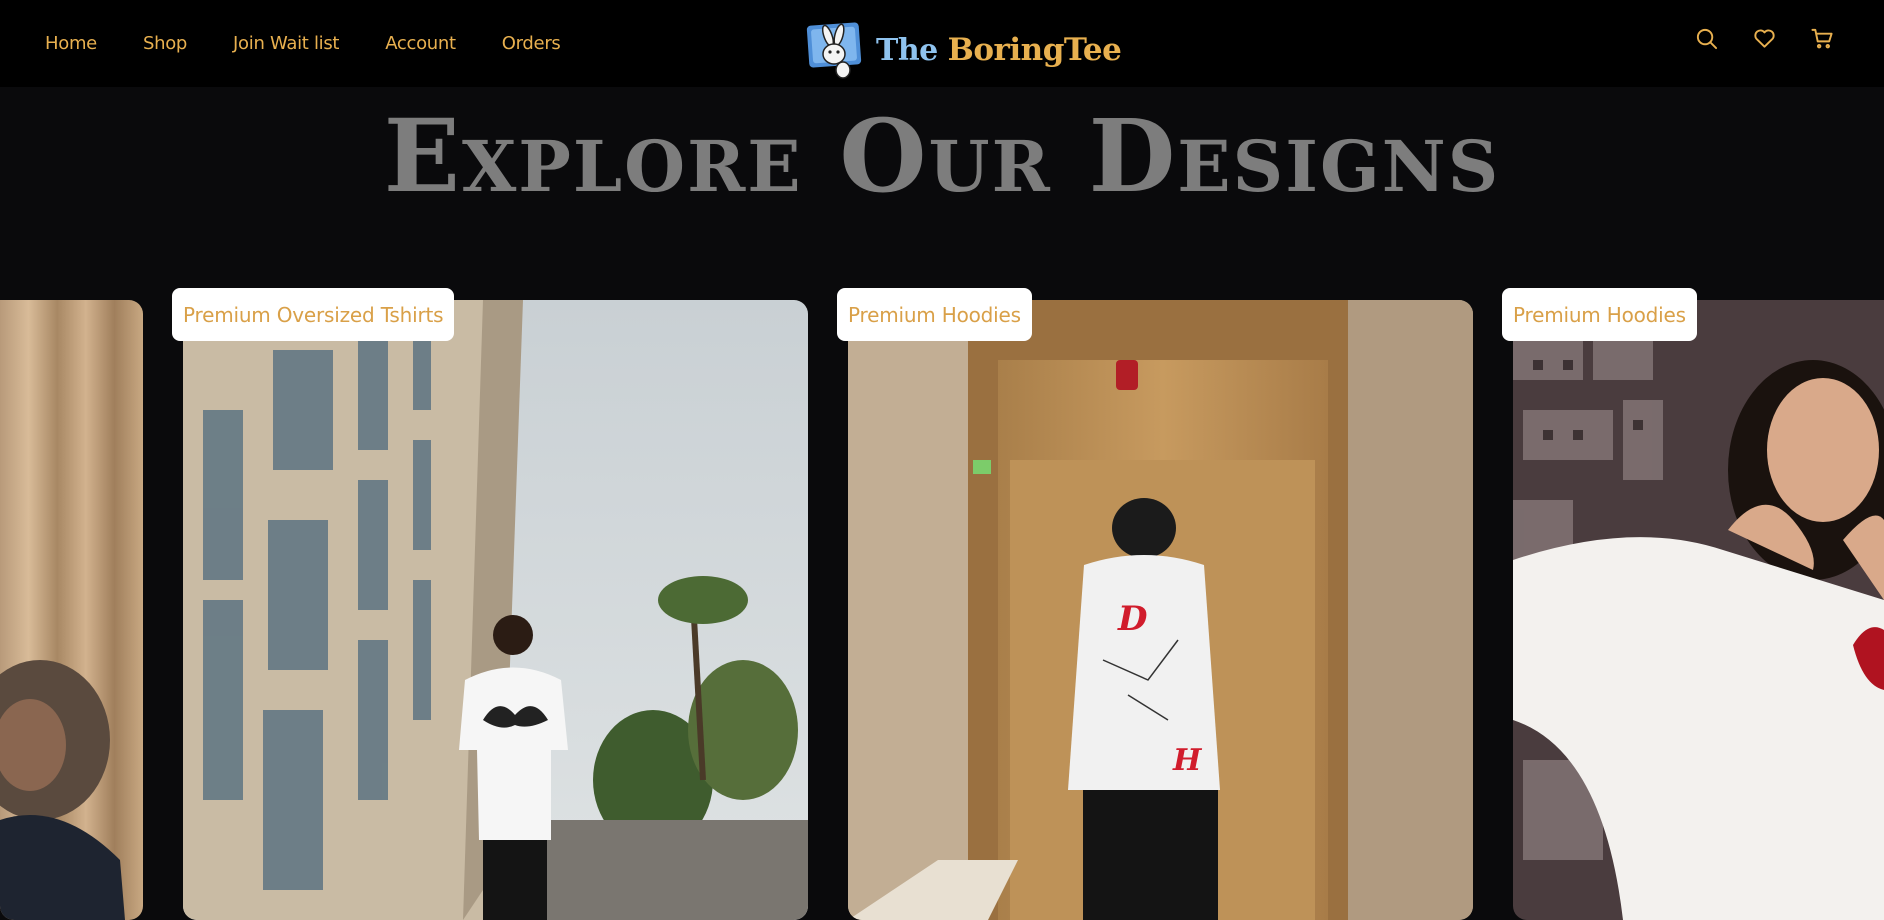  What do you see at coordinates (286, 43) in the screenshot?
I see `nav-join-waitlist-link: Join Wait list` at bounding box center [286, 43].